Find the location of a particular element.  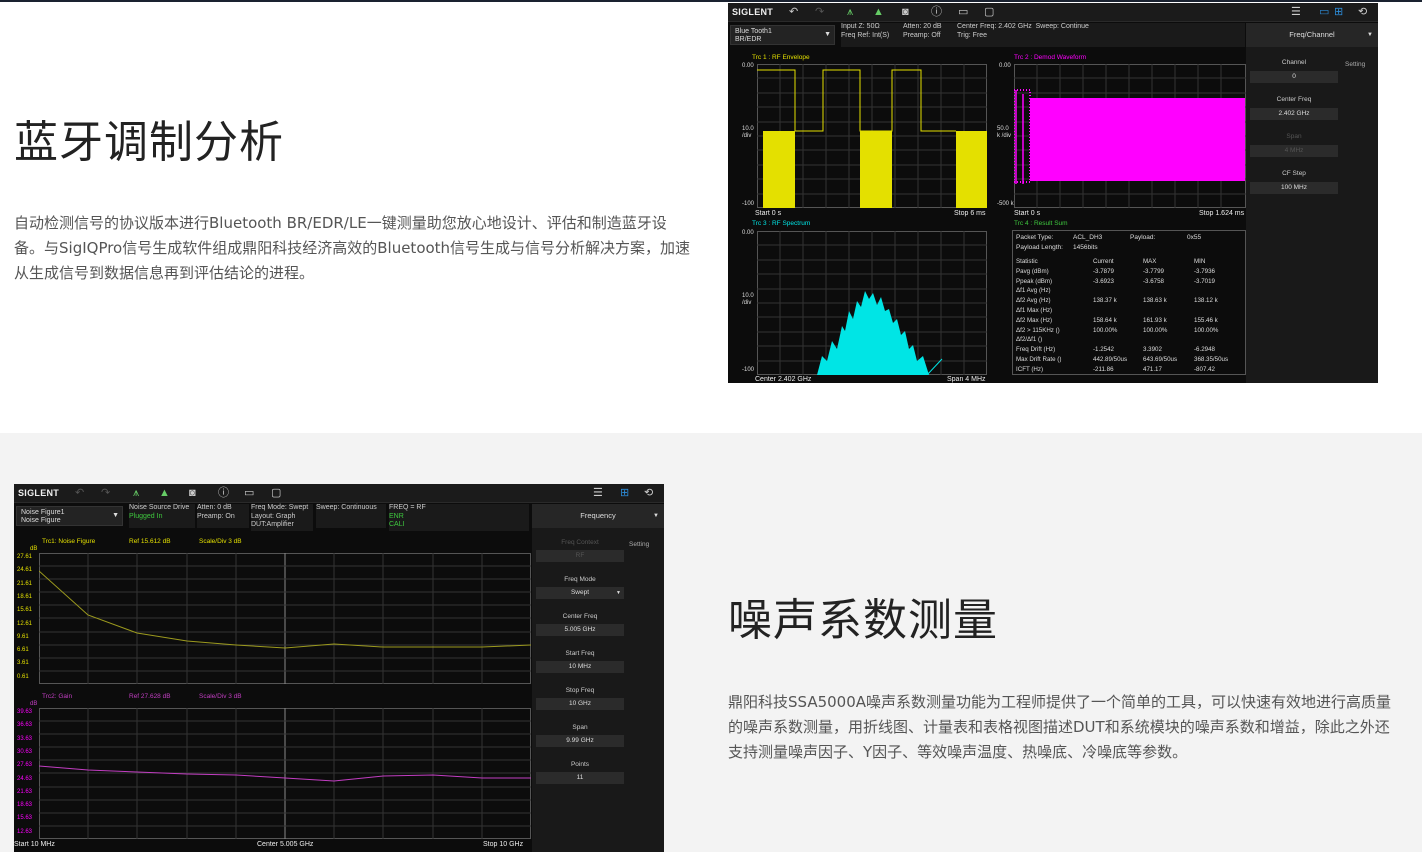

table-cell: -3.7019 is located at coordinates (1204, 281).